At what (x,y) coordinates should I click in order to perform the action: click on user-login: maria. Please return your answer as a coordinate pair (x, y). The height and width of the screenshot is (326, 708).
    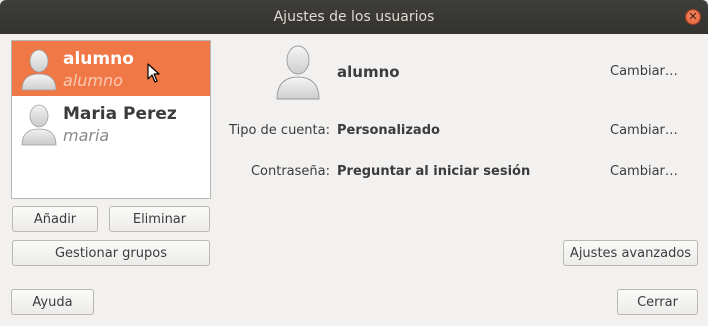
    Looking at the image, I should click on (86, 135).